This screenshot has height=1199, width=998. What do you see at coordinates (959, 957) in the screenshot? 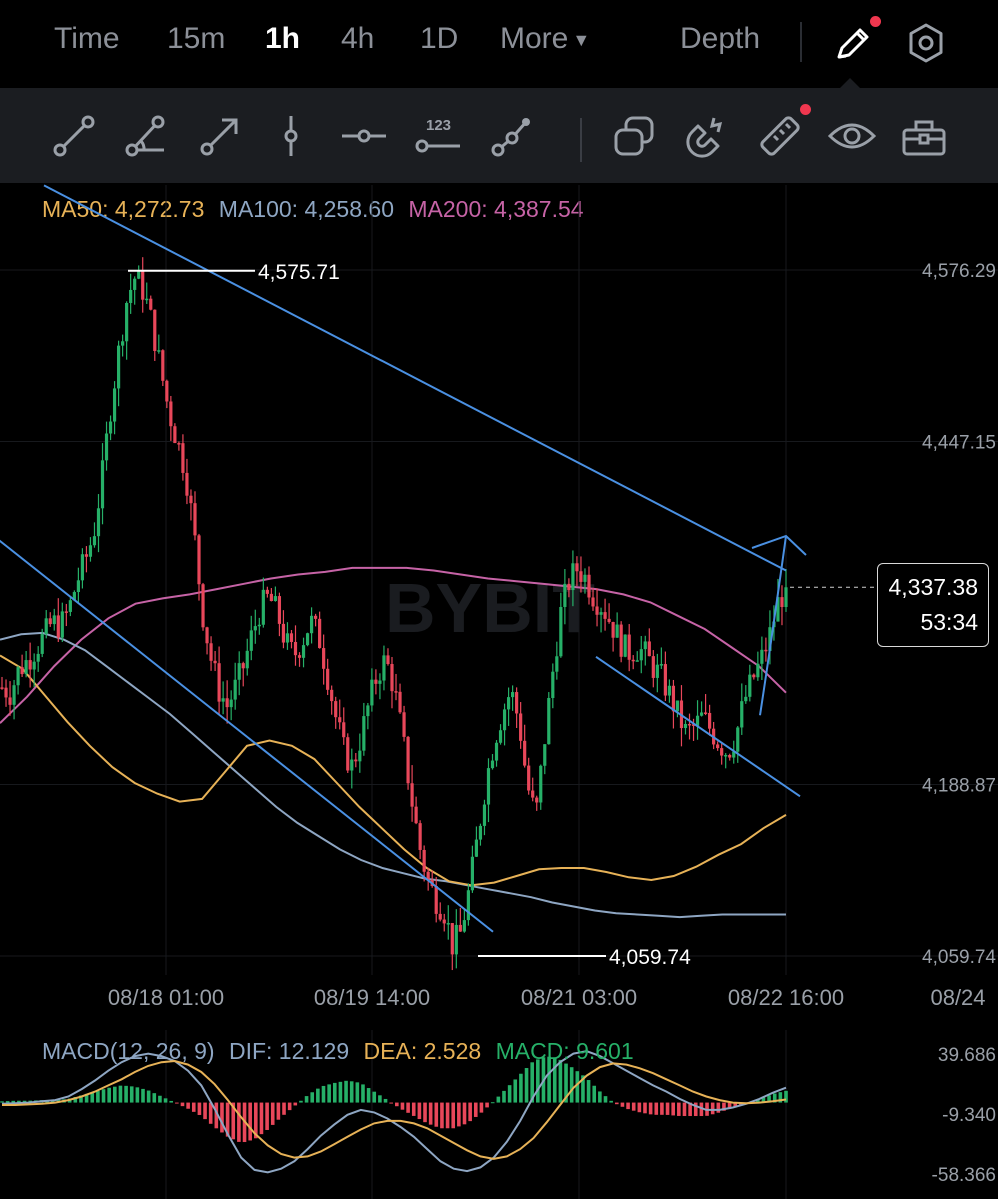
I see `y-tick-label: 4,059.74` at bounding box center [959, 957].